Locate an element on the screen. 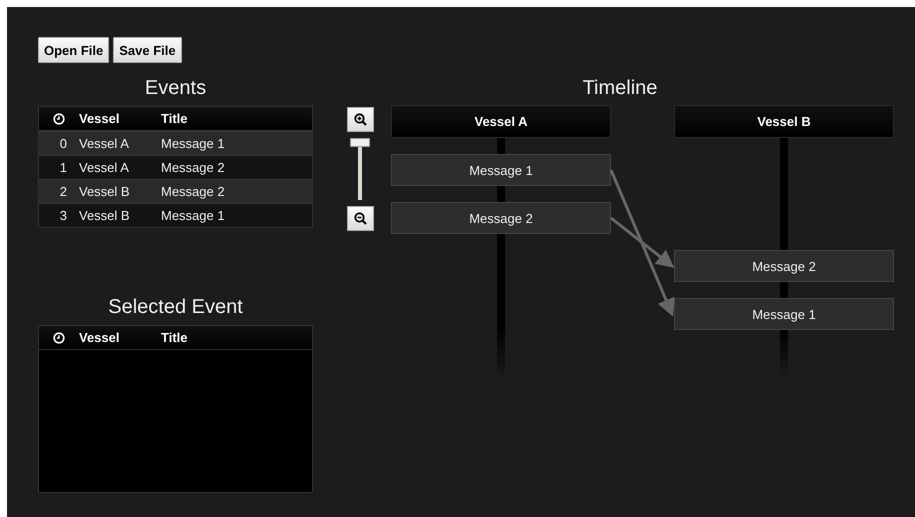 The image size is (915, 517). event-row: 3 Vessel B Message 1 is located at coordinates (175, 215).